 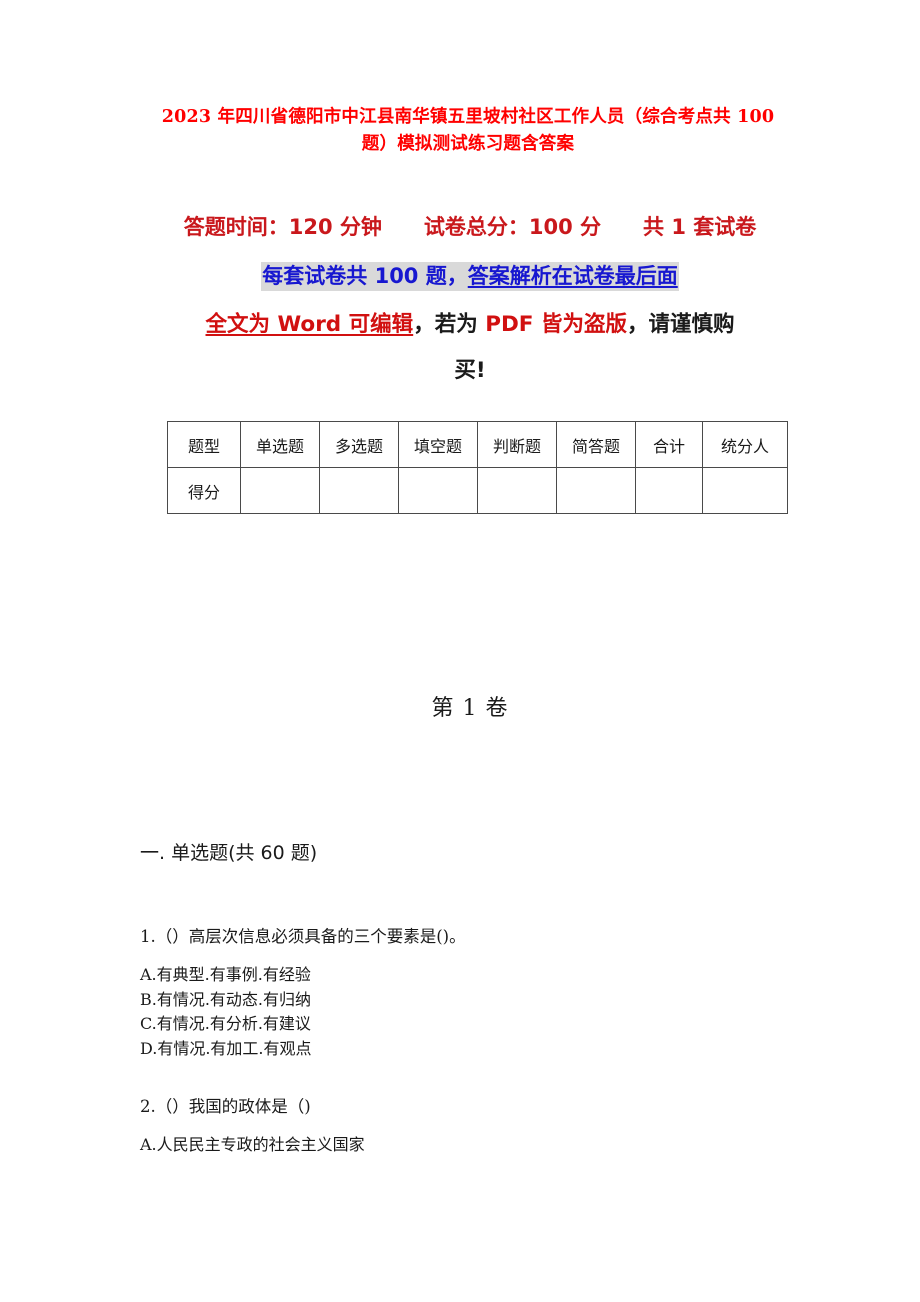 What do you see at coordinates (252, 1126) in the screenshot?
I see `question-block: 2.（）我国的政体是（) A.人民民主专政的社会主义国家` at bounding box center [252, 1126].